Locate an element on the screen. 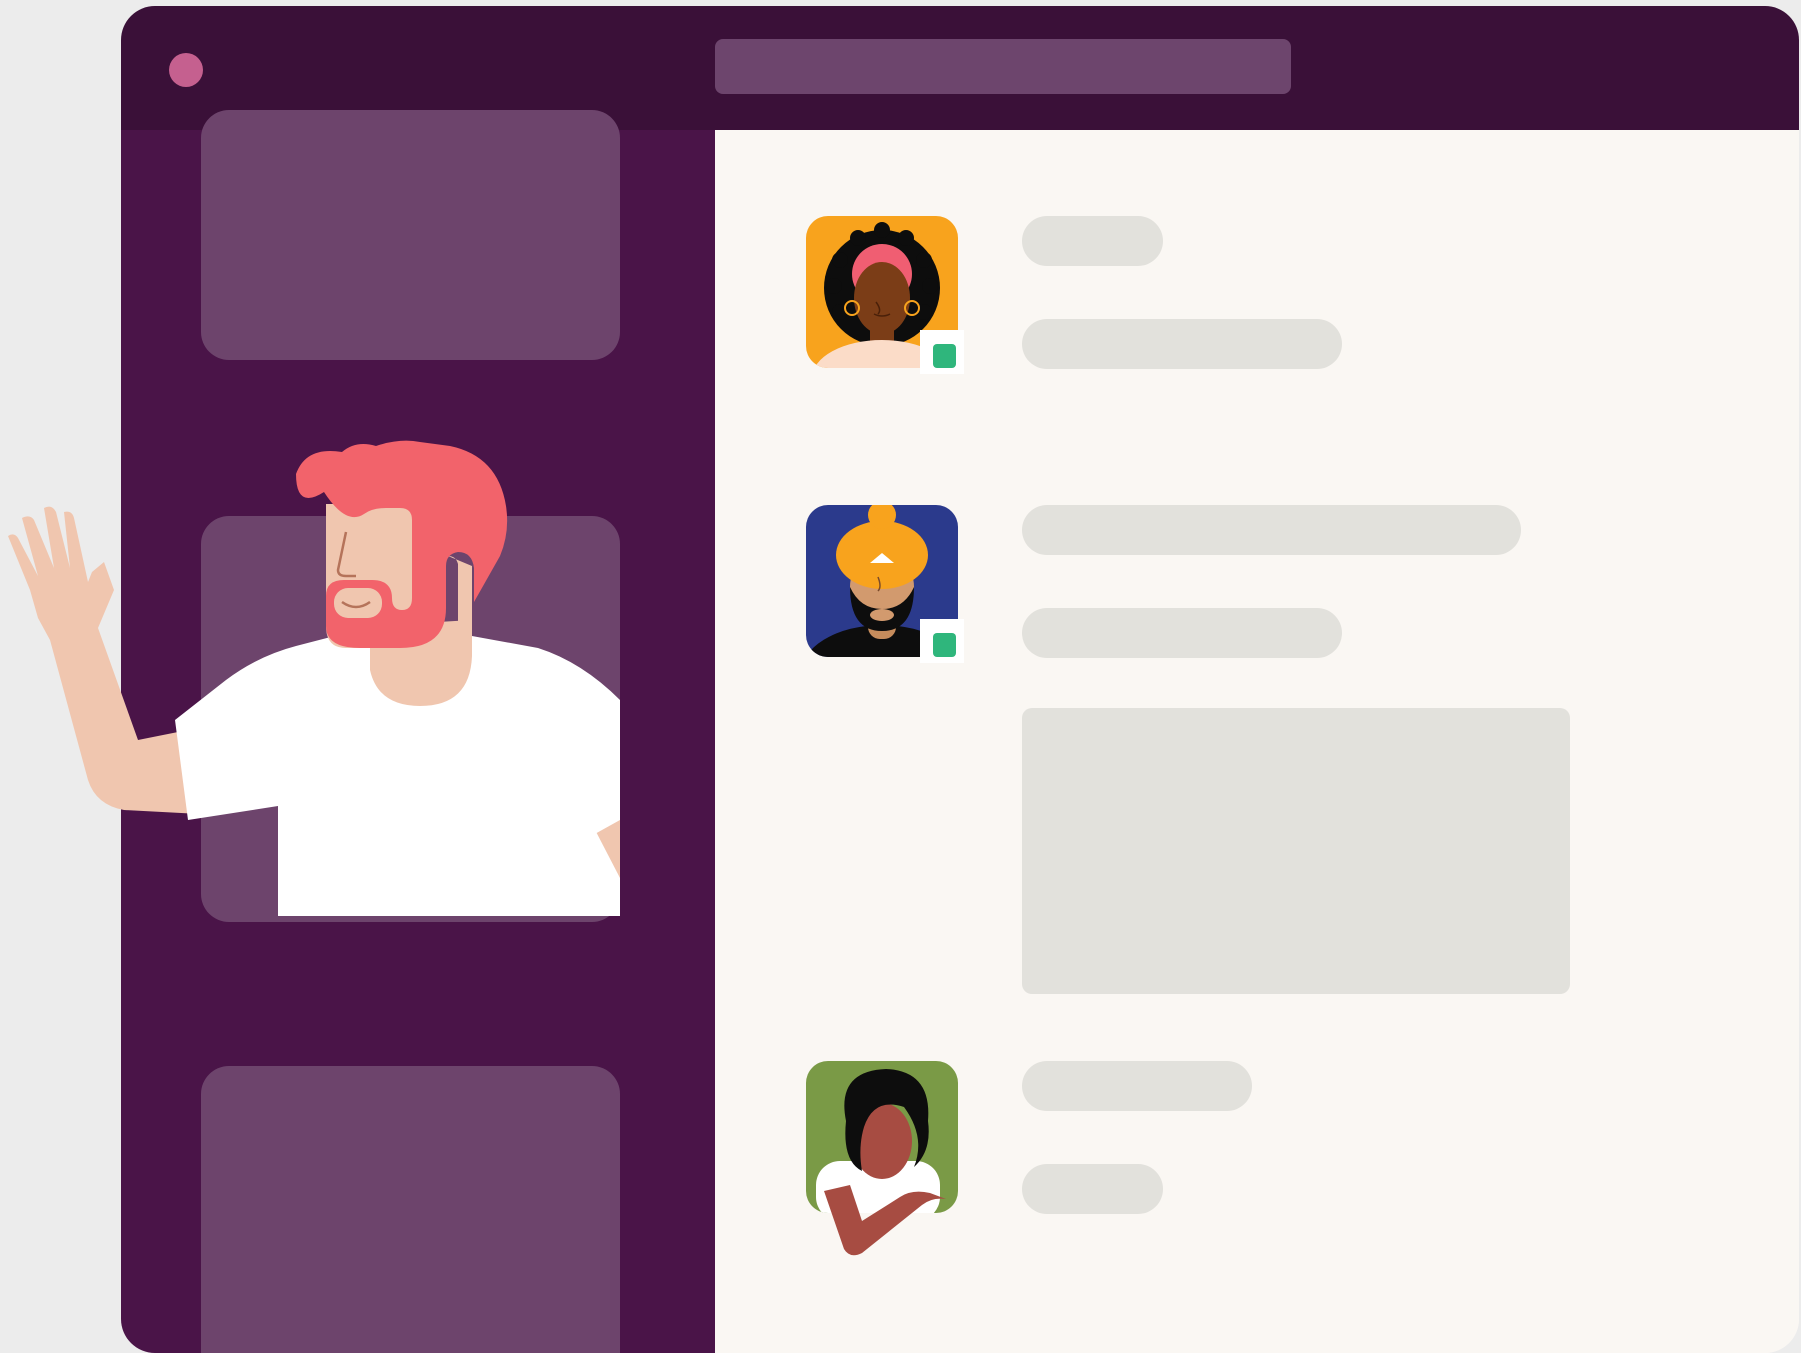 Image resolution: width=1801 pixels, height=1353 pixels. woman-wavy-hair-avatar is located at coordinates (882, 1158).